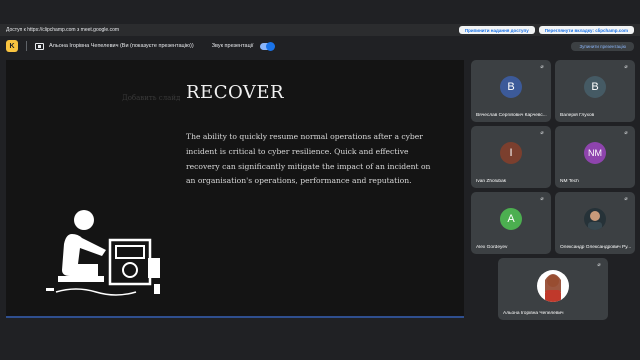 Image resolution: width=640 pixels, height=360 pixels. What do you see at coordinates (235, 92) in the screenshot?
I see `slide-title: RECOVER` at bounding box center [235, 92].